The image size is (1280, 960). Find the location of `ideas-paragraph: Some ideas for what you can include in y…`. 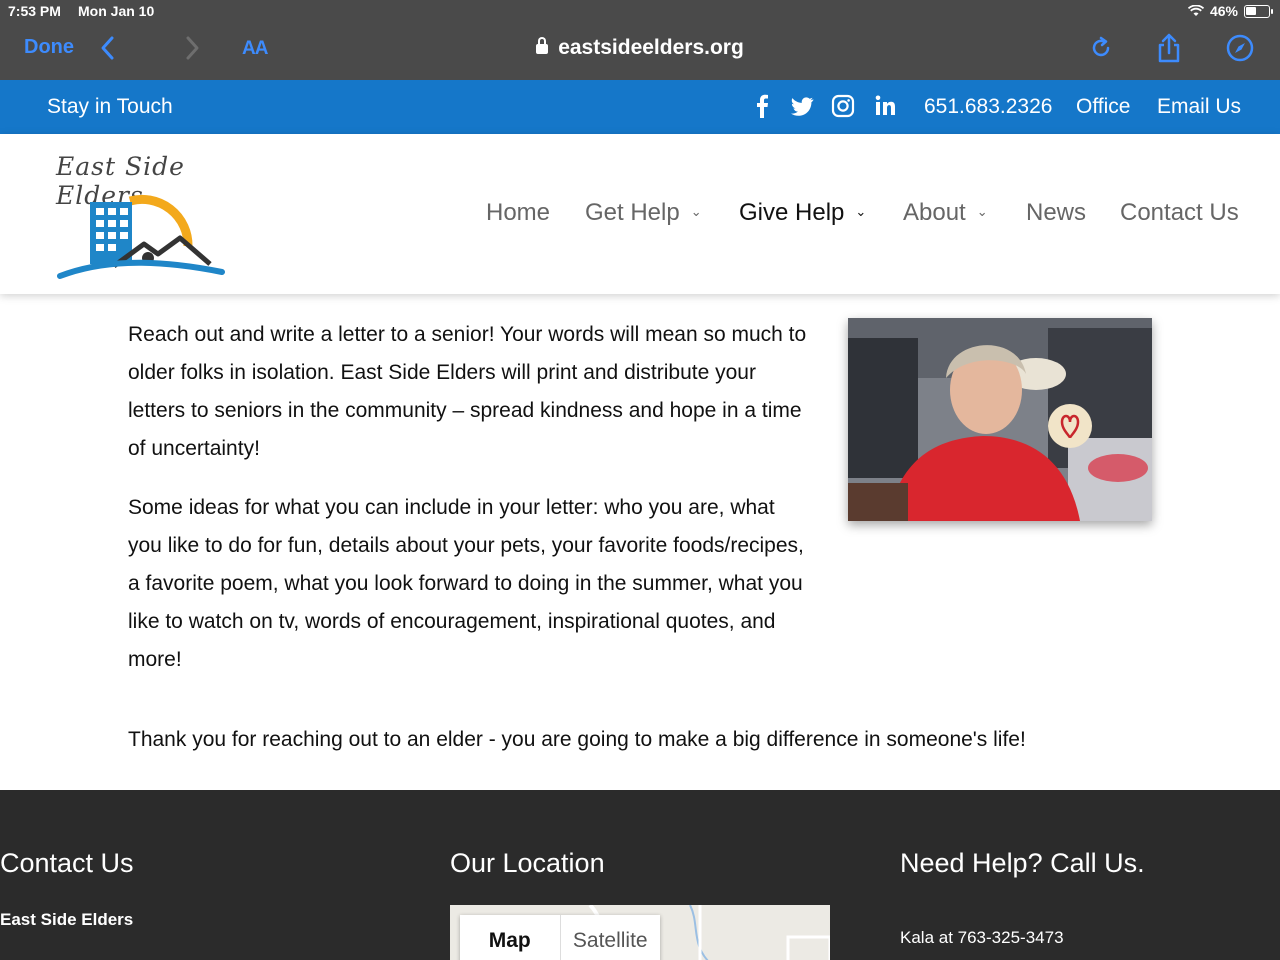

ideas-paragraph: Some ideas for what you can include in y… is located at coordinates (466, 583).